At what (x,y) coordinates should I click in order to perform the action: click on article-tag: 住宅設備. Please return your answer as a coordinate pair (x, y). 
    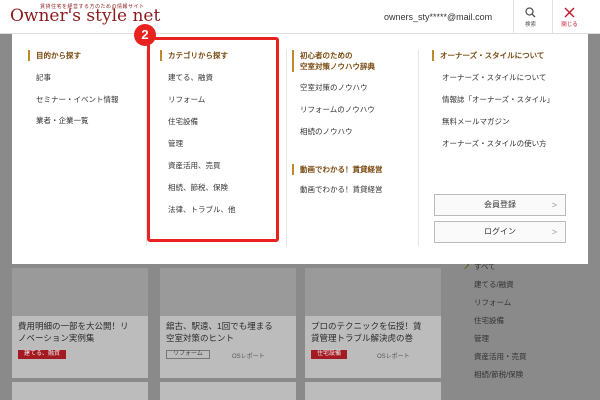
    Looking at the image, I should click on (329, 354).